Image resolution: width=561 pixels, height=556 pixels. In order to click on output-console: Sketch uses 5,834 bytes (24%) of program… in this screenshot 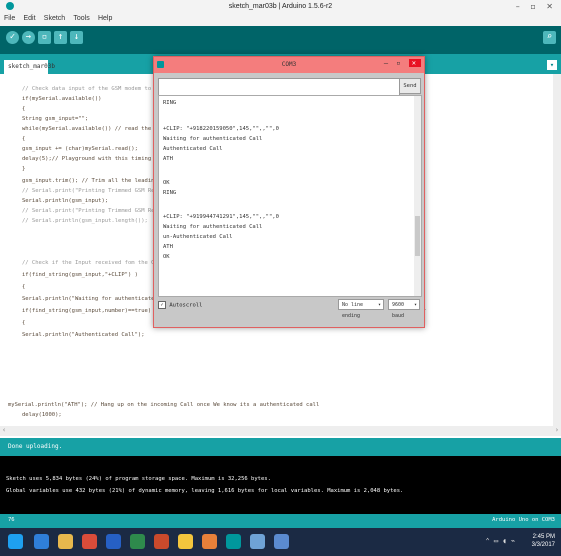, I will do `click(280, 485)`.